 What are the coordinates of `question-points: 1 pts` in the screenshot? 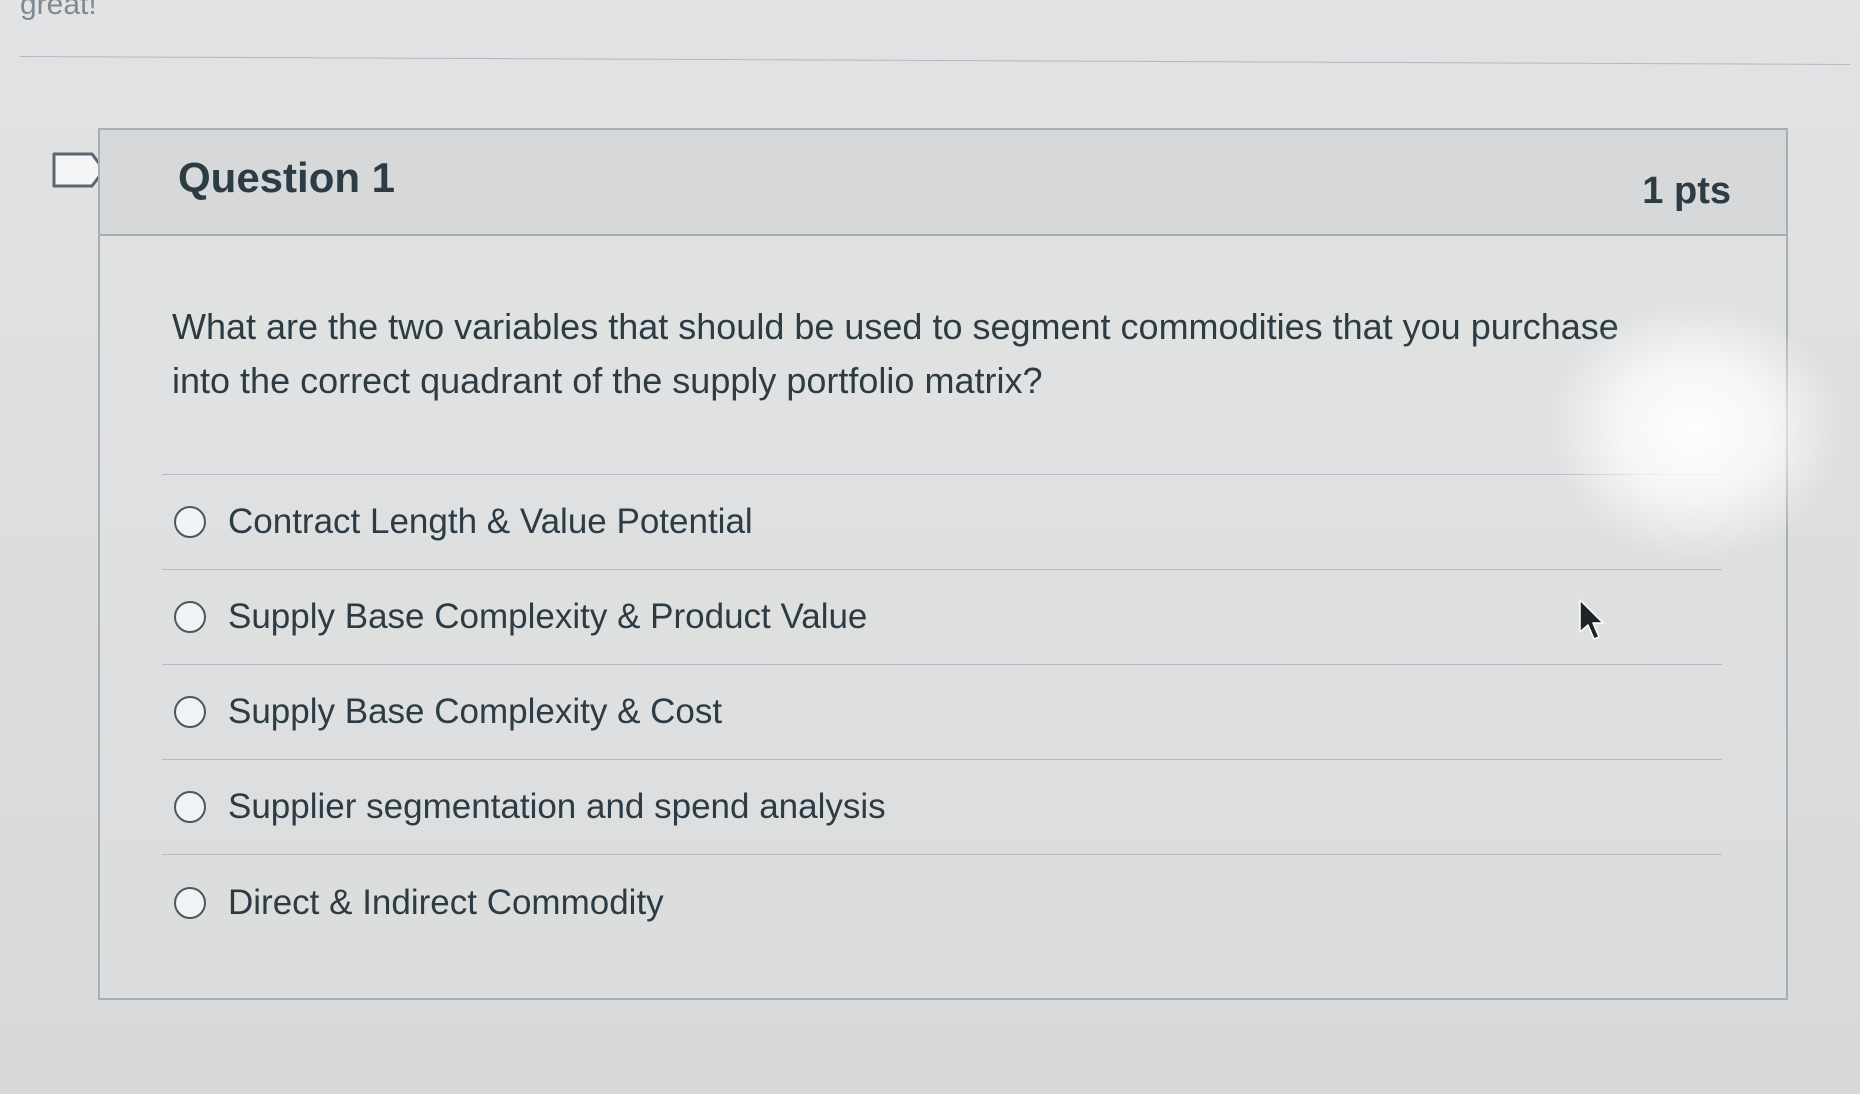 It's located at (1686, 191).